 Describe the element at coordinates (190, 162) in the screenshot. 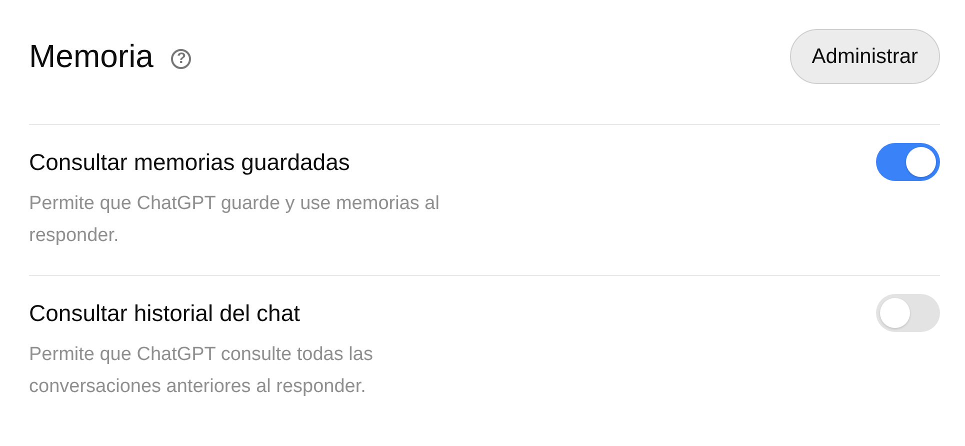

I see `setting-label: Consultar memorias guardadas` at that location.